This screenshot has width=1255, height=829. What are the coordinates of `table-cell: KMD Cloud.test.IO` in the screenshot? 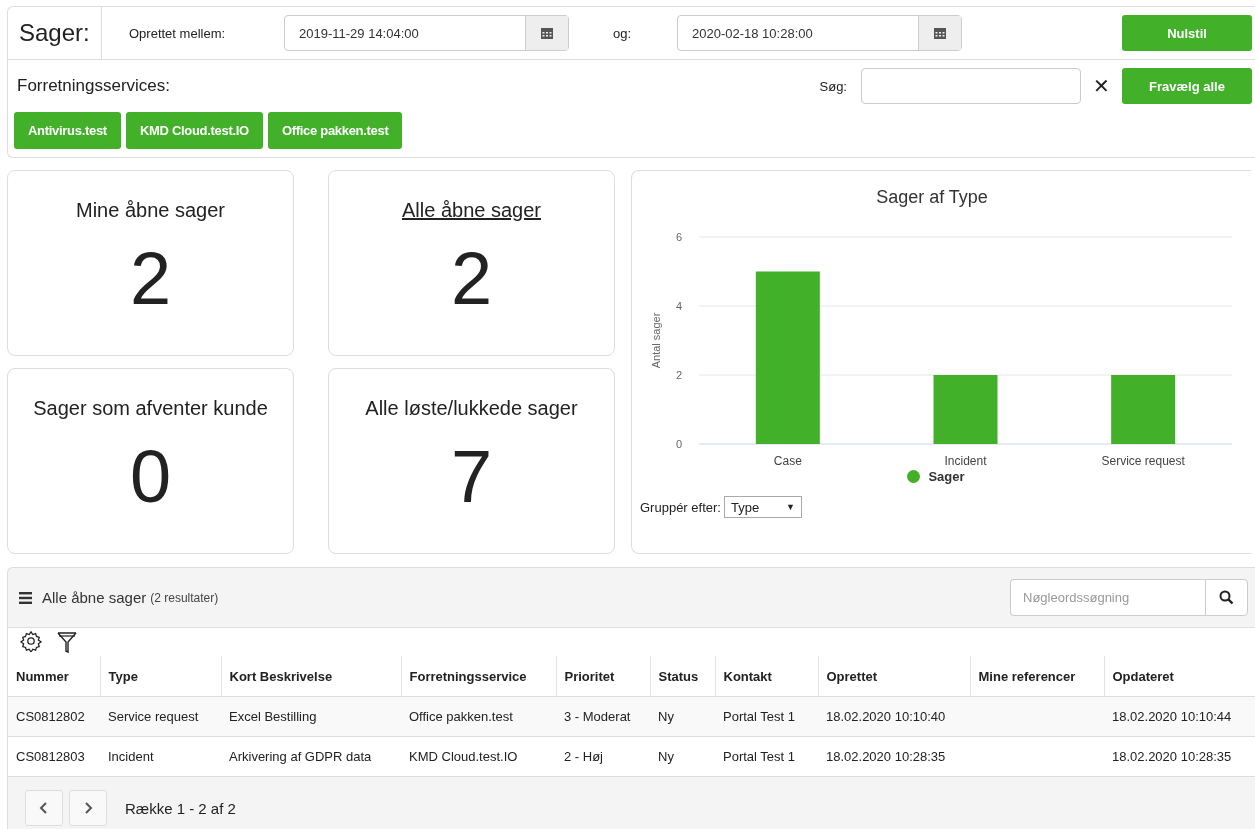 It's located at (463, 756).